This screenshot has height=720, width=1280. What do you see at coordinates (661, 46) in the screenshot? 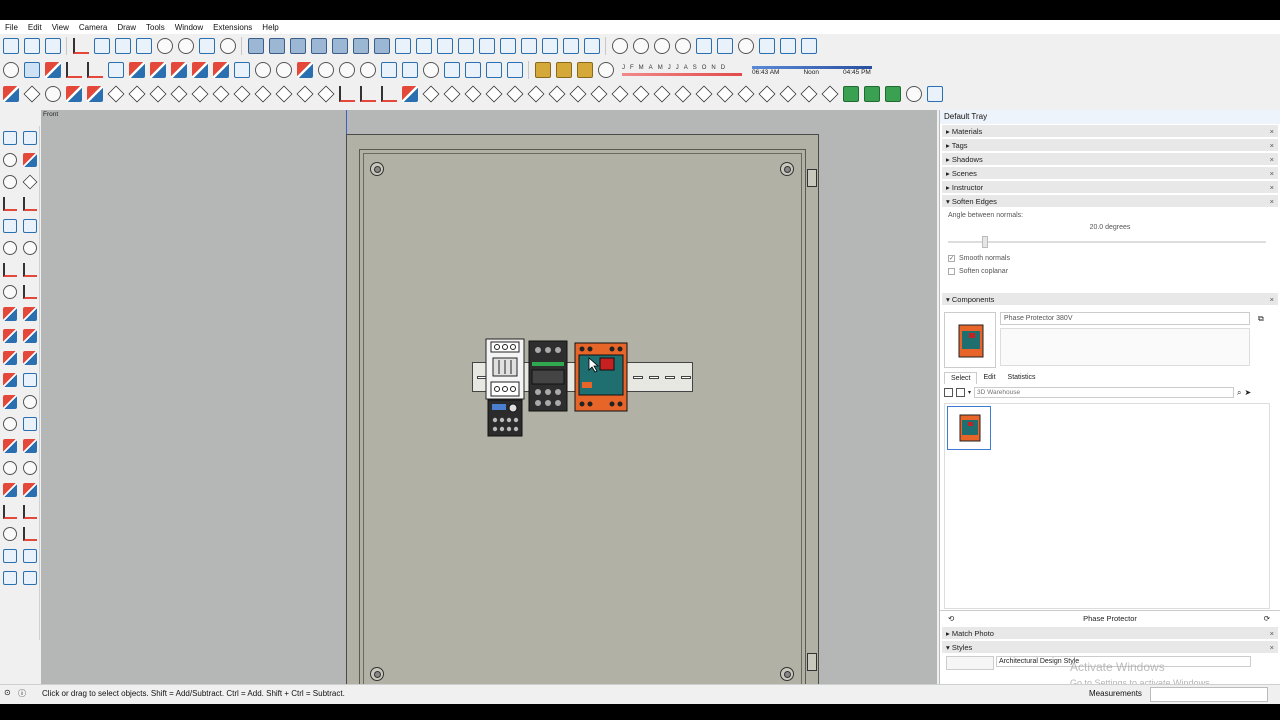
I see `section-cuts-icon` at bounding box center [661, 46].